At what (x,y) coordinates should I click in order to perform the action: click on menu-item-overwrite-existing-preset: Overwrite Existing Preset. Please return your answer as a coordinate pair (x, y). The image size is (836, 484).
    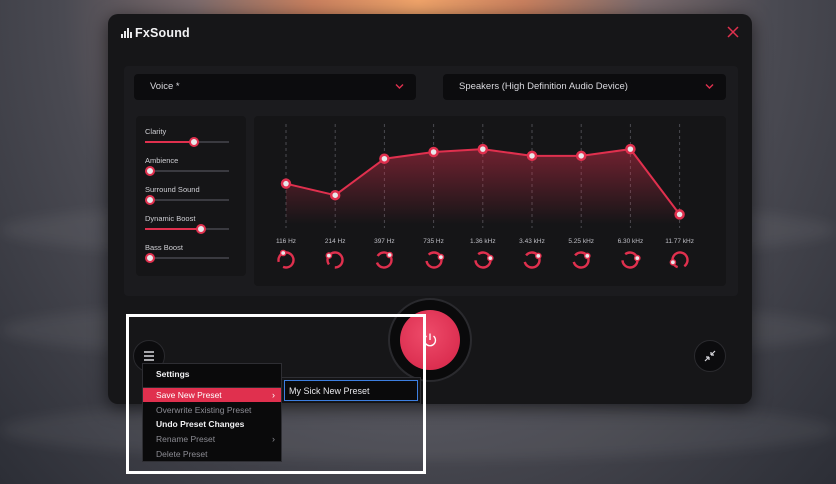
    Looking at the image, I should click on (212, 410).